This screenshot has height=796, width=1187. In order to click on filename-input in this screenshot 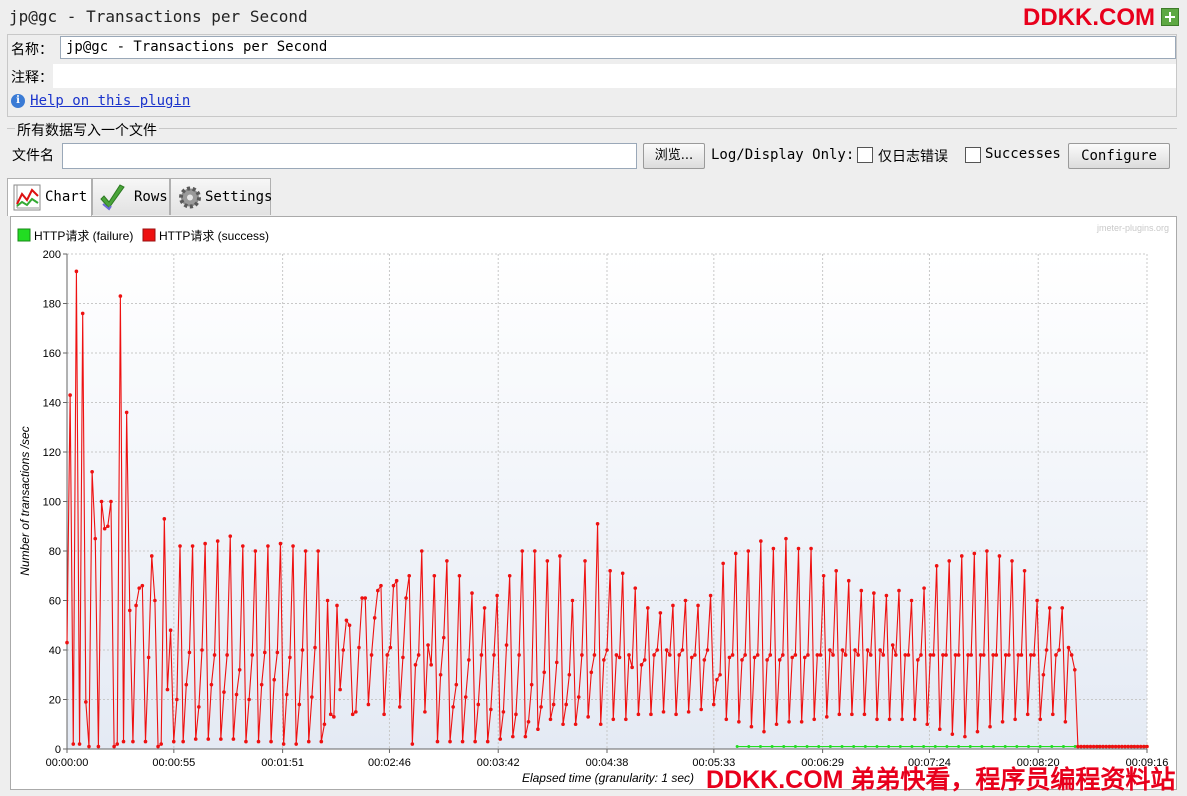, I will do `click(349, 156)`.